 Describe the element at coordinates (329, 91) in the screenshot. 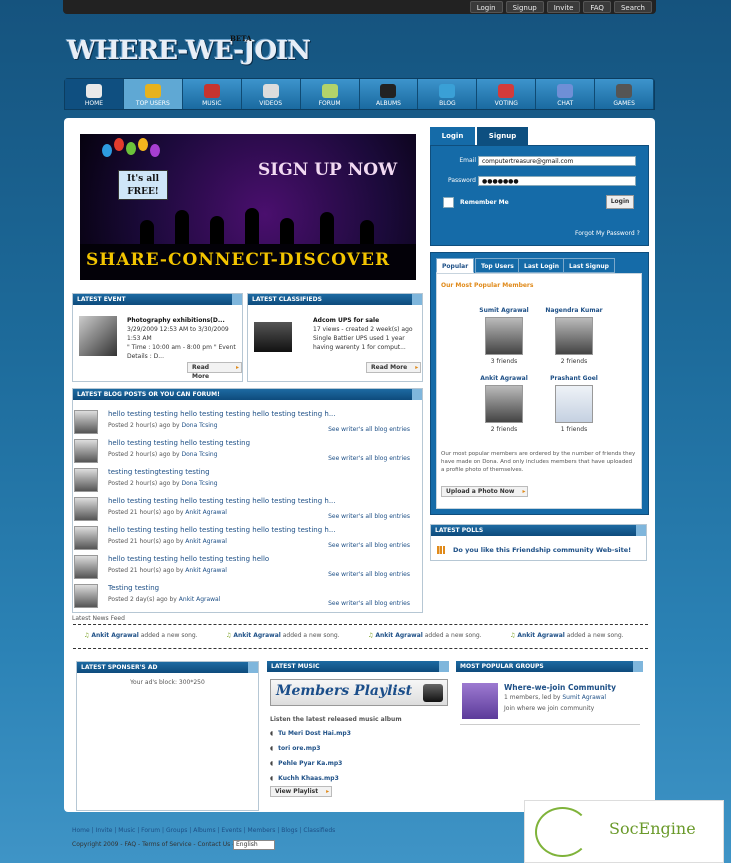

I see `forum-icon` at that location.